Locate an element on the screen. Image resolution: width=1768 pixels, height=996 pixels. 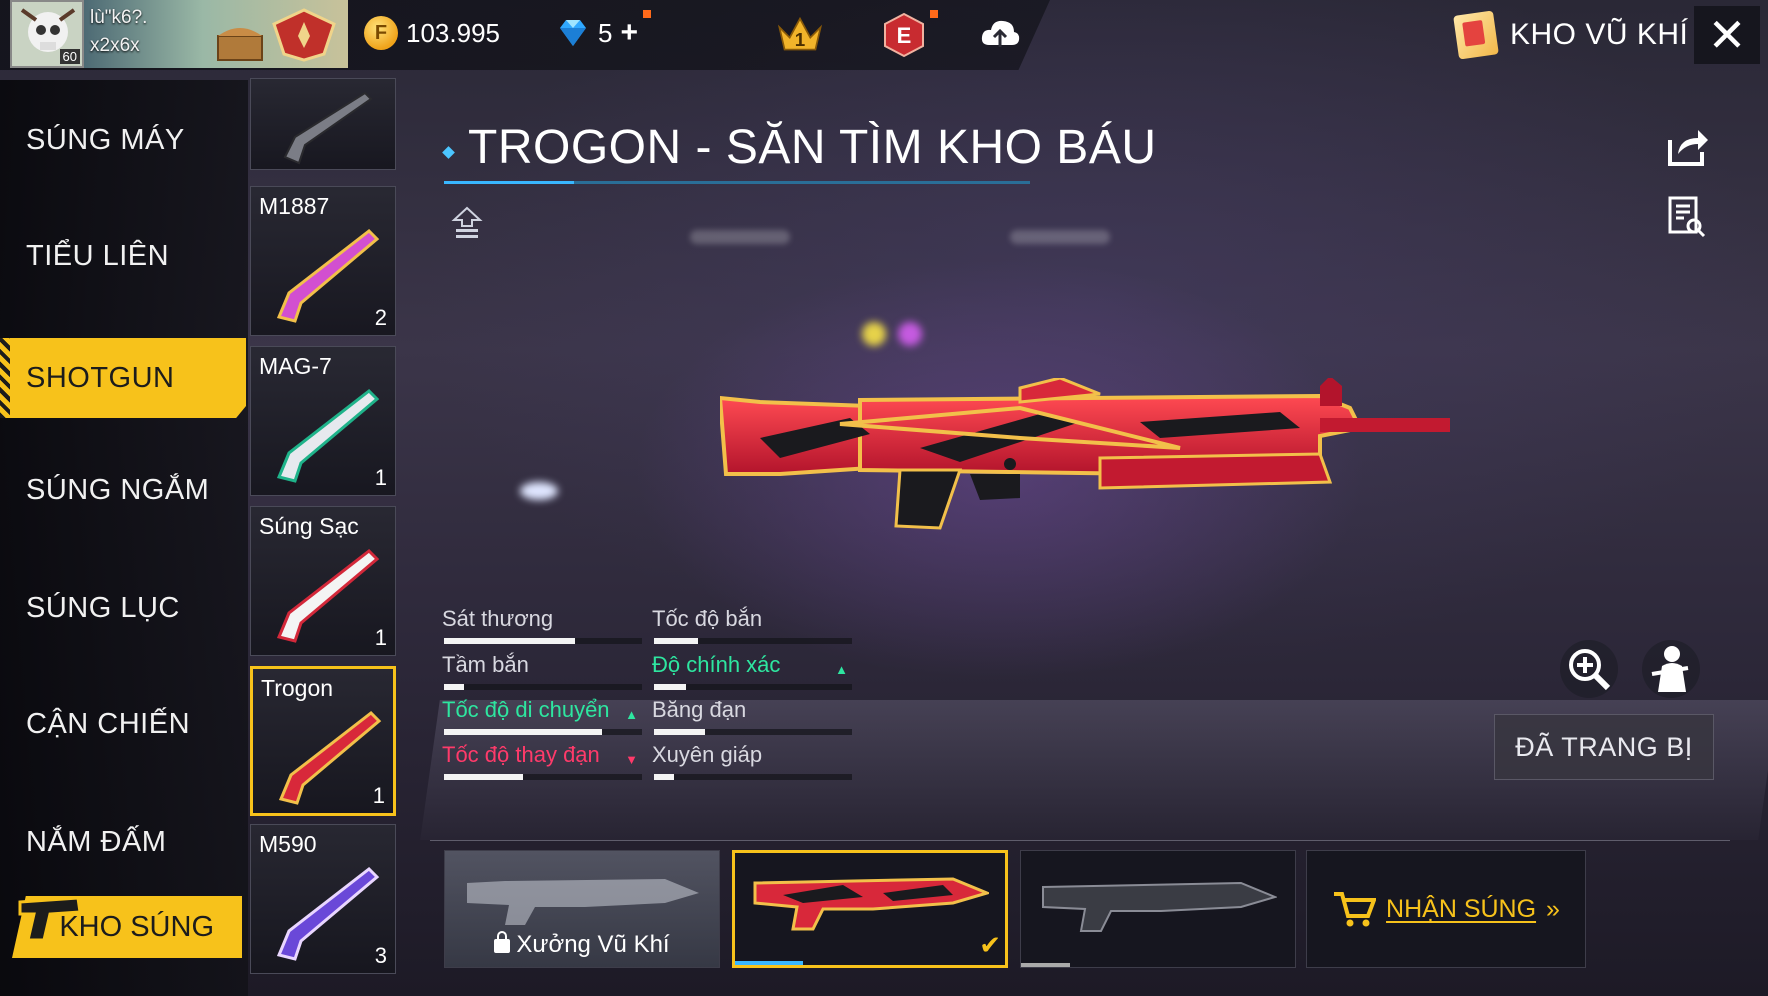
weapon-name: M1887 is located at coordinates (294, 206).